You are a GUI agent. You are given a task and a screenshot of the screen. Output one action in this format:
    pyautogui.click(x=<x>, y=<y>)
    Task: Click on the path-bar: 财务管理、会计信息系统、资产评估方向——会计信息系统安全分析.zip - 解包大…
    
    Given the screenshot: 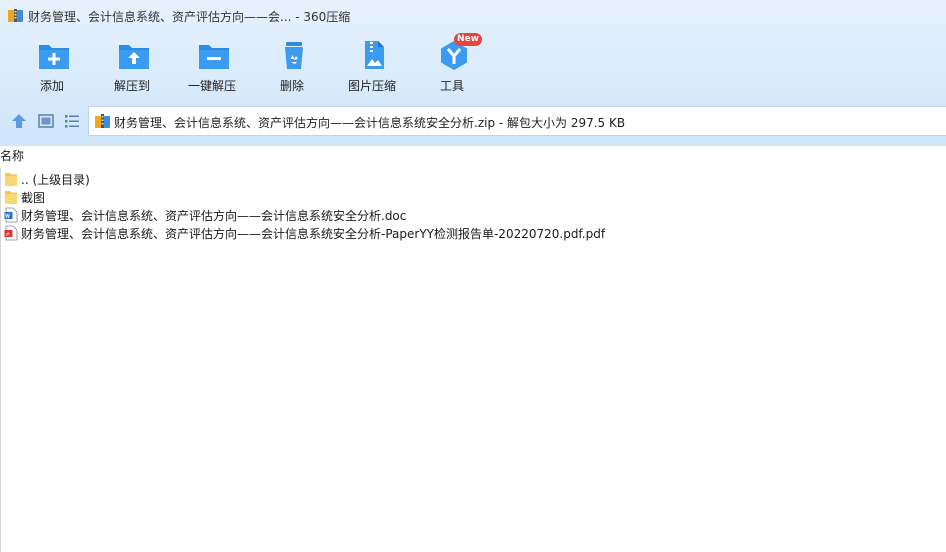 What is the action you would take?
    pyautogui.click(x=517, y=121)
    